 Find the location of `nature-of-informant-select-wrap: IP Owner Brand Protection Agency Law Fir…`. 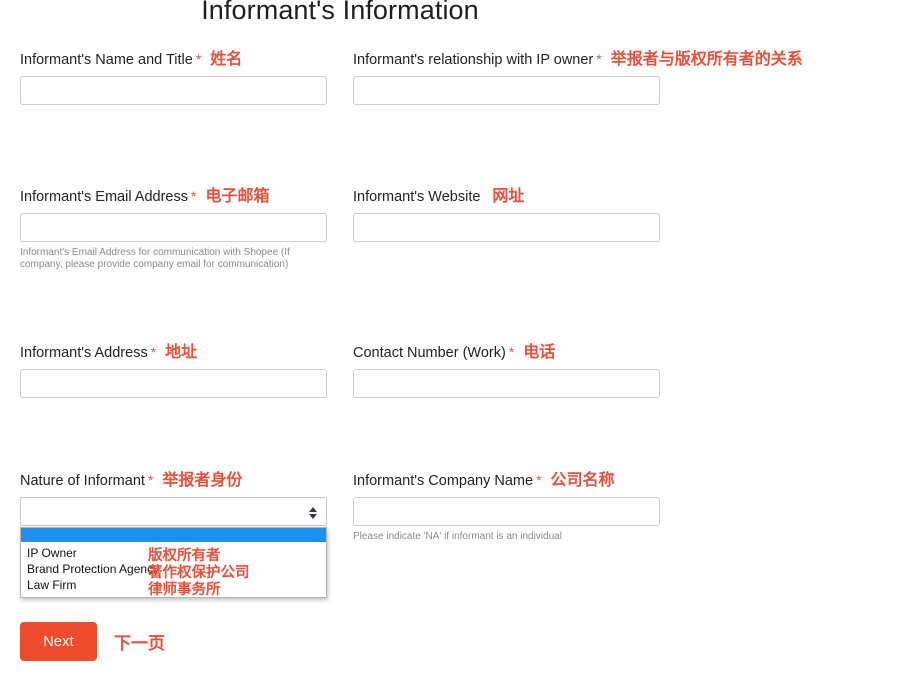

nature-of-informant-select-wrap: IP Owner Brand Protection Agency Law Fir… is located at coordinates (173, 547).